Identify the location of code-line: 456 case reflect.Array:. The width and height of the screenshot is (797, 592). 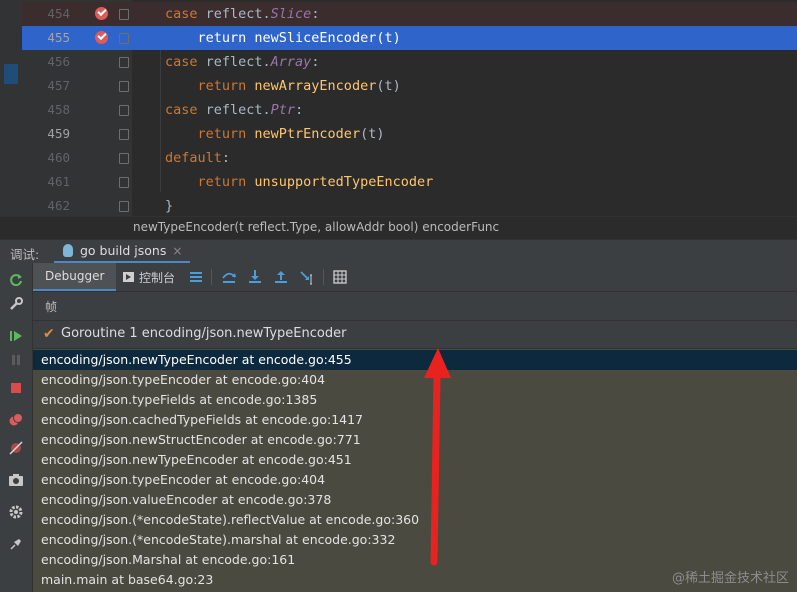
(409, 62).